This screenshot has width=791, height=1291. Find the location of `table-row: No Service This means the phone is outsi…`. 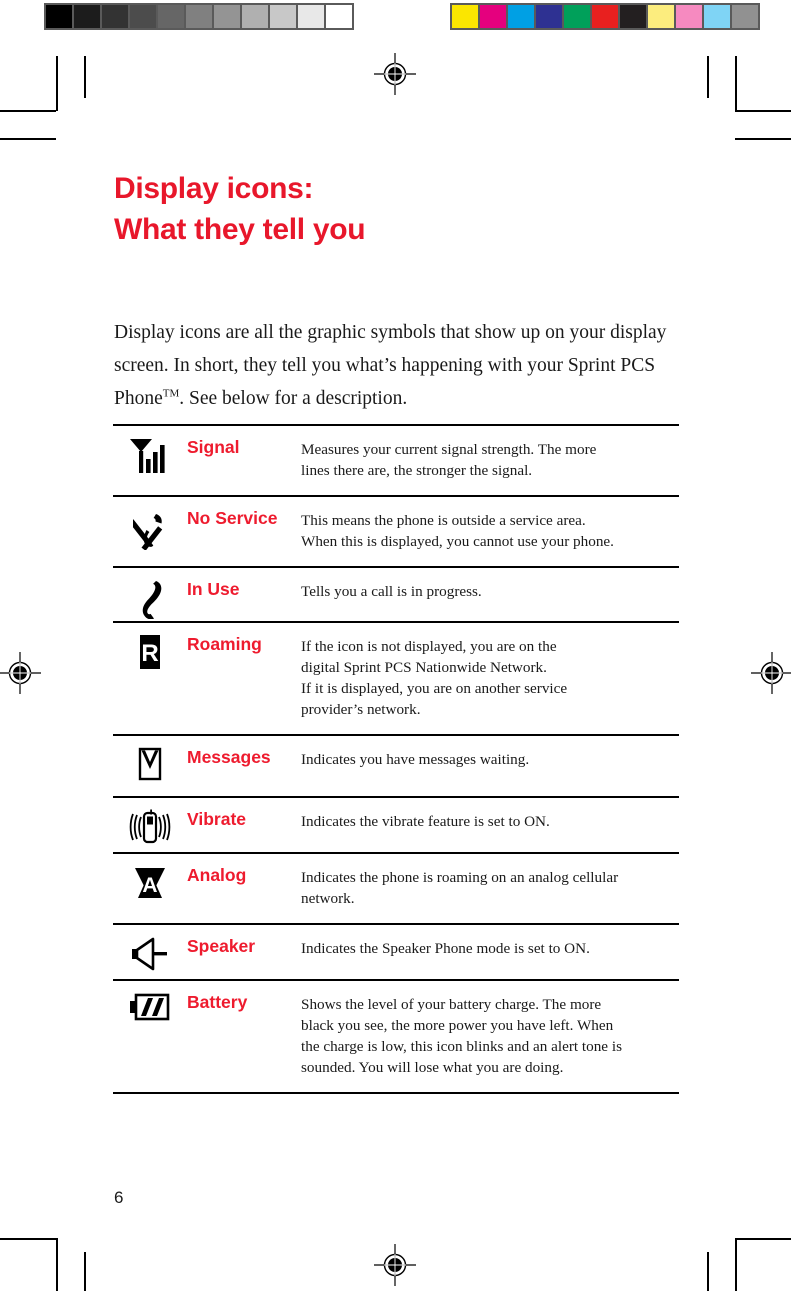

table-row: No Service This means the phone is outsi… is located at coordinates (396, 530).